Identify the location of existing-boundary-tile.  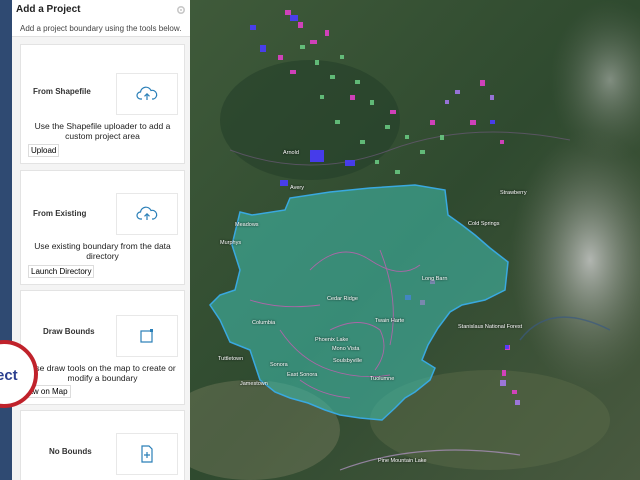
(147, 214).